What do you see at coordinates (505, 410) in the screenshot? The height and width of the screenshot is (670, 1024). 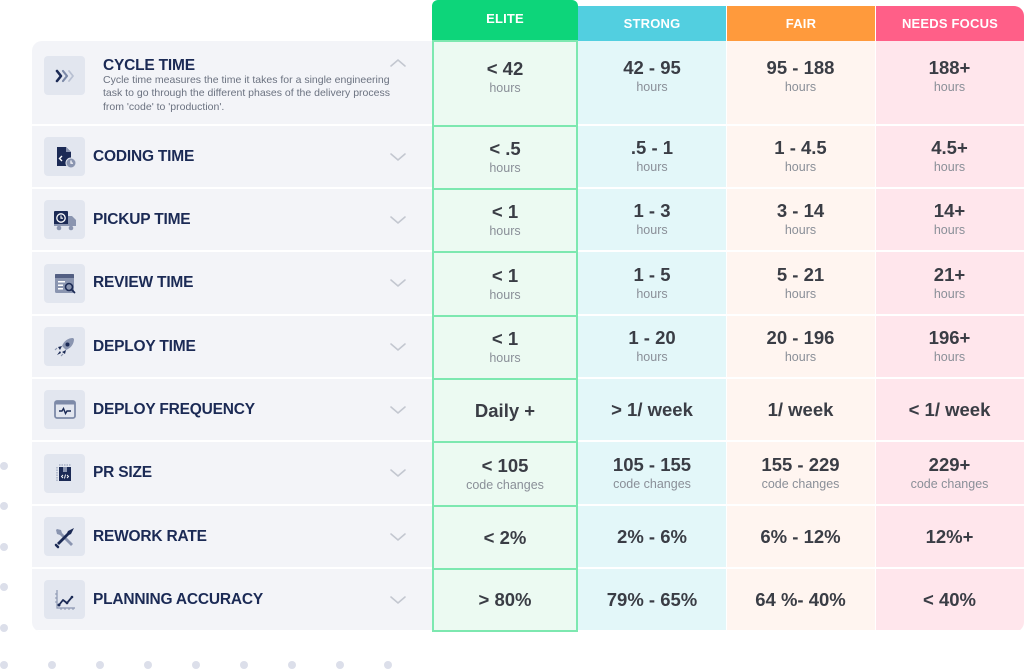 I see `cell-deploy-frequency-elite: Daily +` at bounding box center [505, 410].